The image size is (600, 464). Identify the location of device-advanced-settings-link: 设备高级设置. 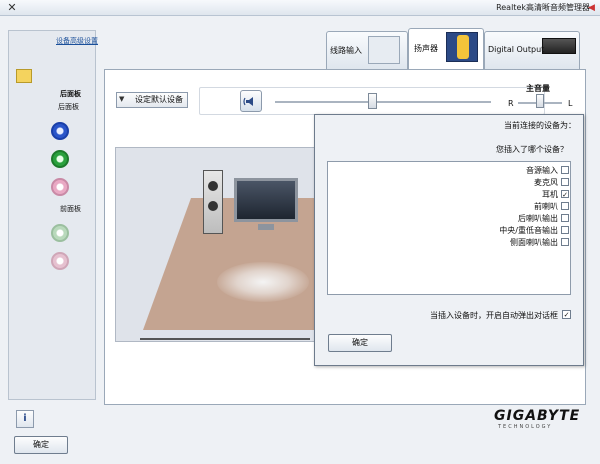
(68, 41).